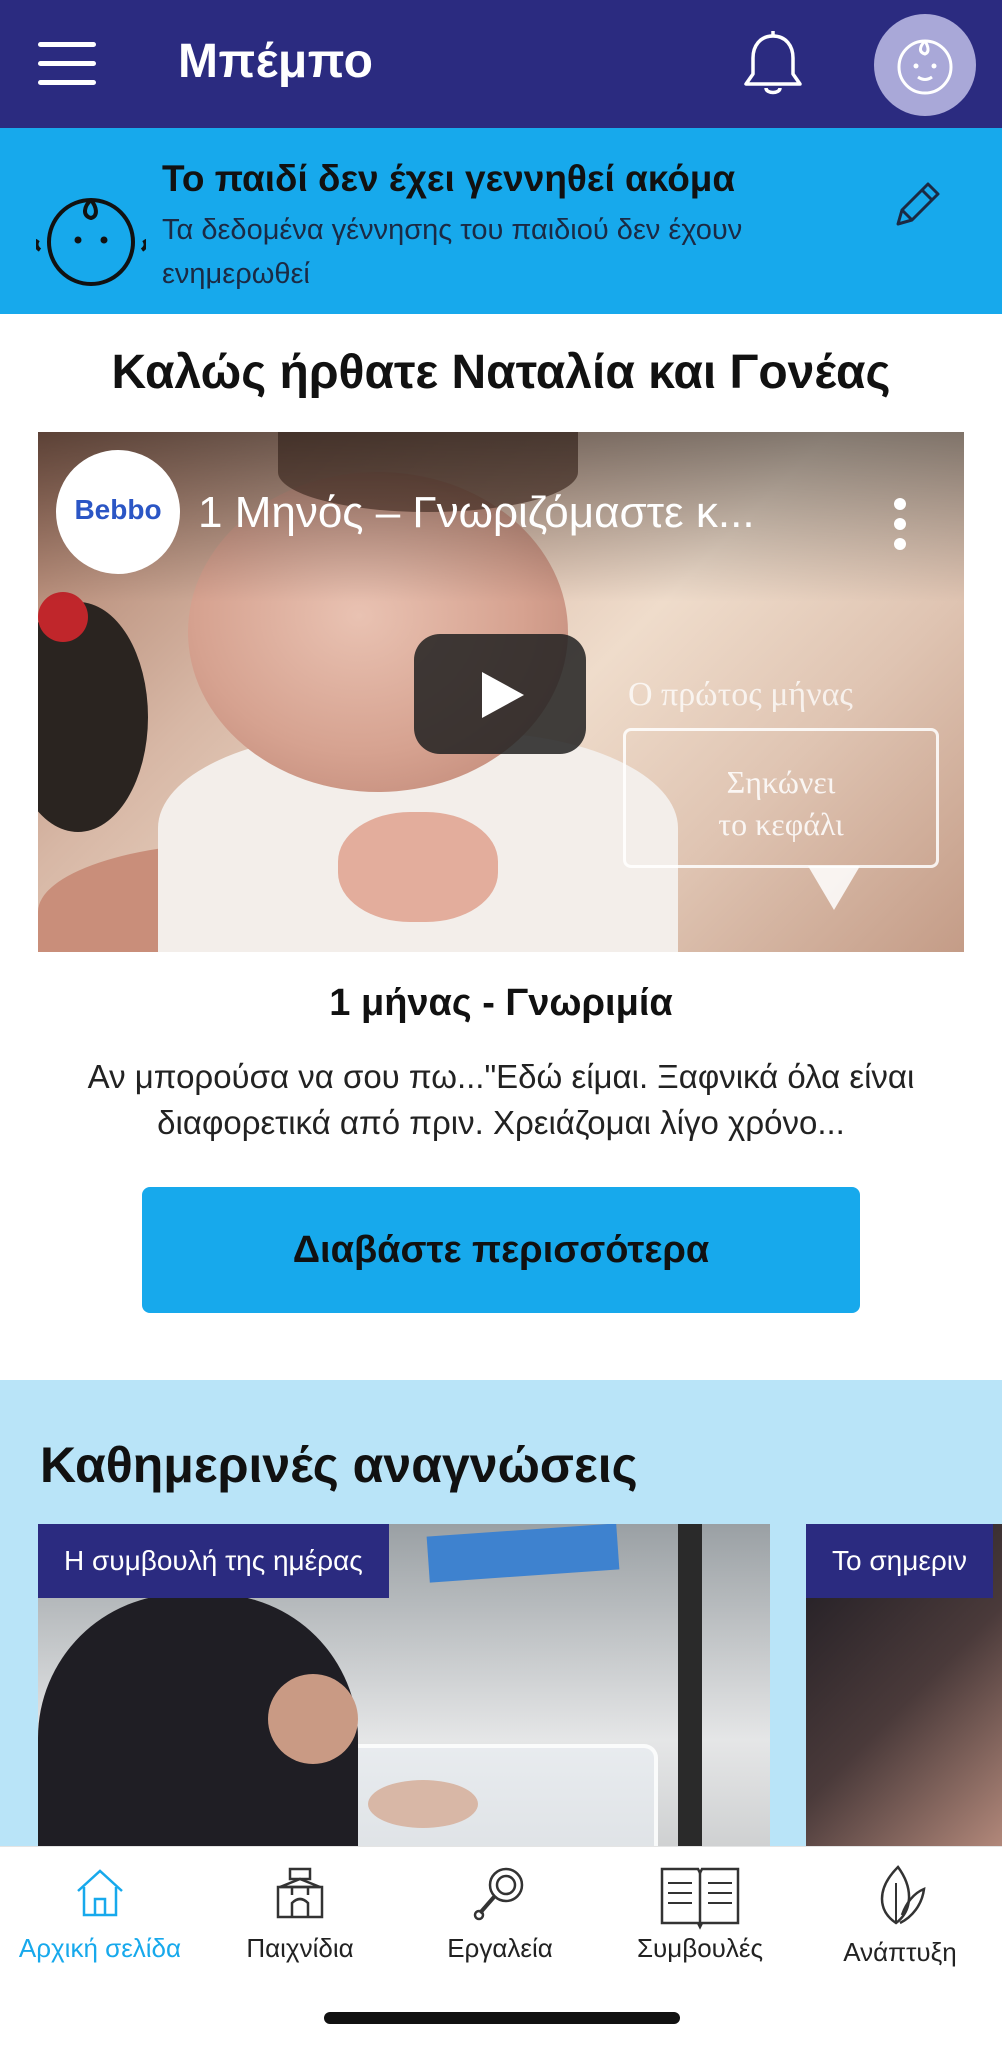 The width and height of the screenshot is (1002, 2048). What do you see at coordinates (68, 64) in the screenshot?
I see `hamburger-menu-icon` at bounding box center [68, 64].